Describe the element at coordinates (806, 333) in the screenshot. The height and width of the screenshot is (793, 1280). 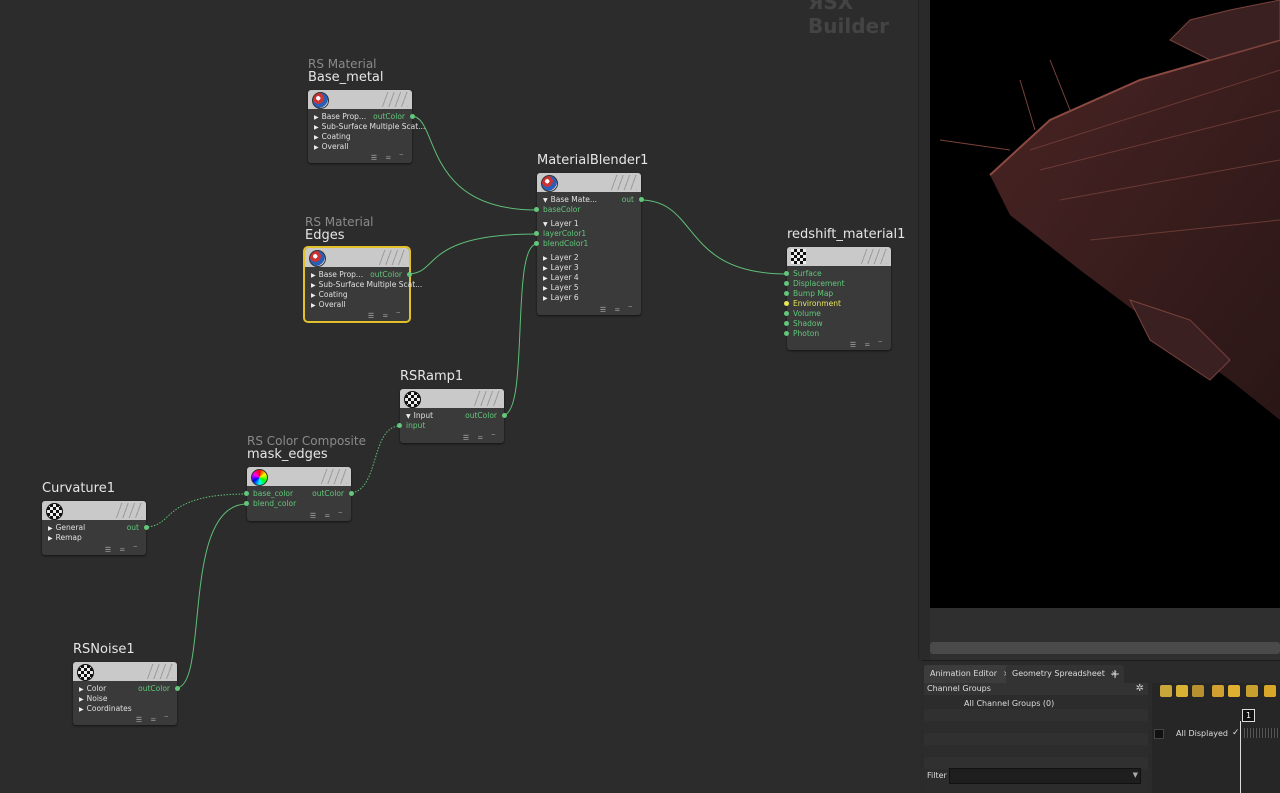
I see `input-port-label: Photon` at that location.